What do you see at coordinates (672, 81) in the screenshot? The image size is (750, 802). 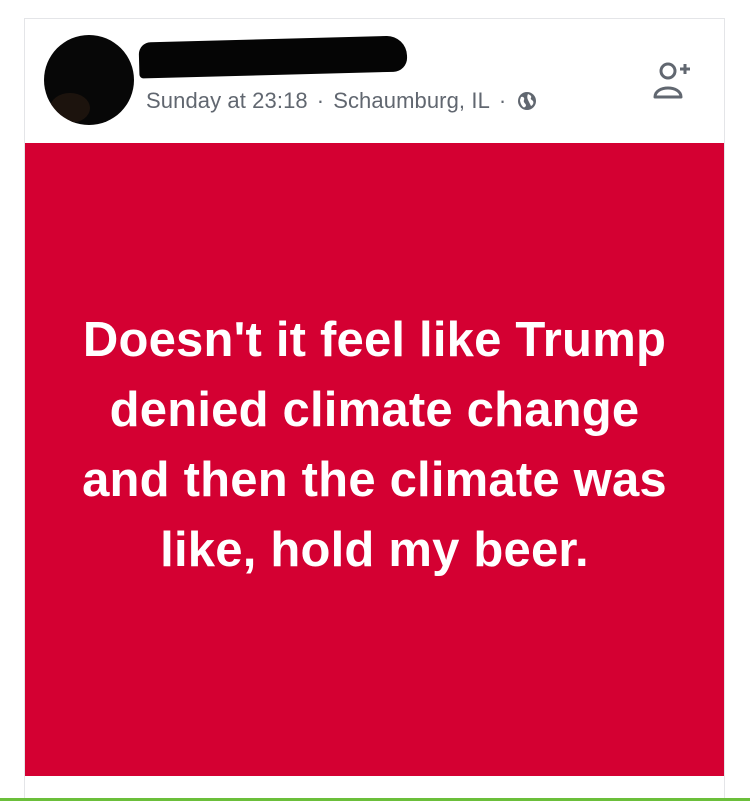 I see `add-friend-icon` at bounding box center [672, 81].